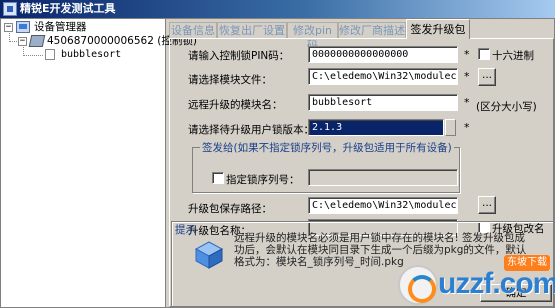 This screenshot has width=555, height=308. I want to click on specify-serial-label: 指定锁序列号：, so click(263, 180).